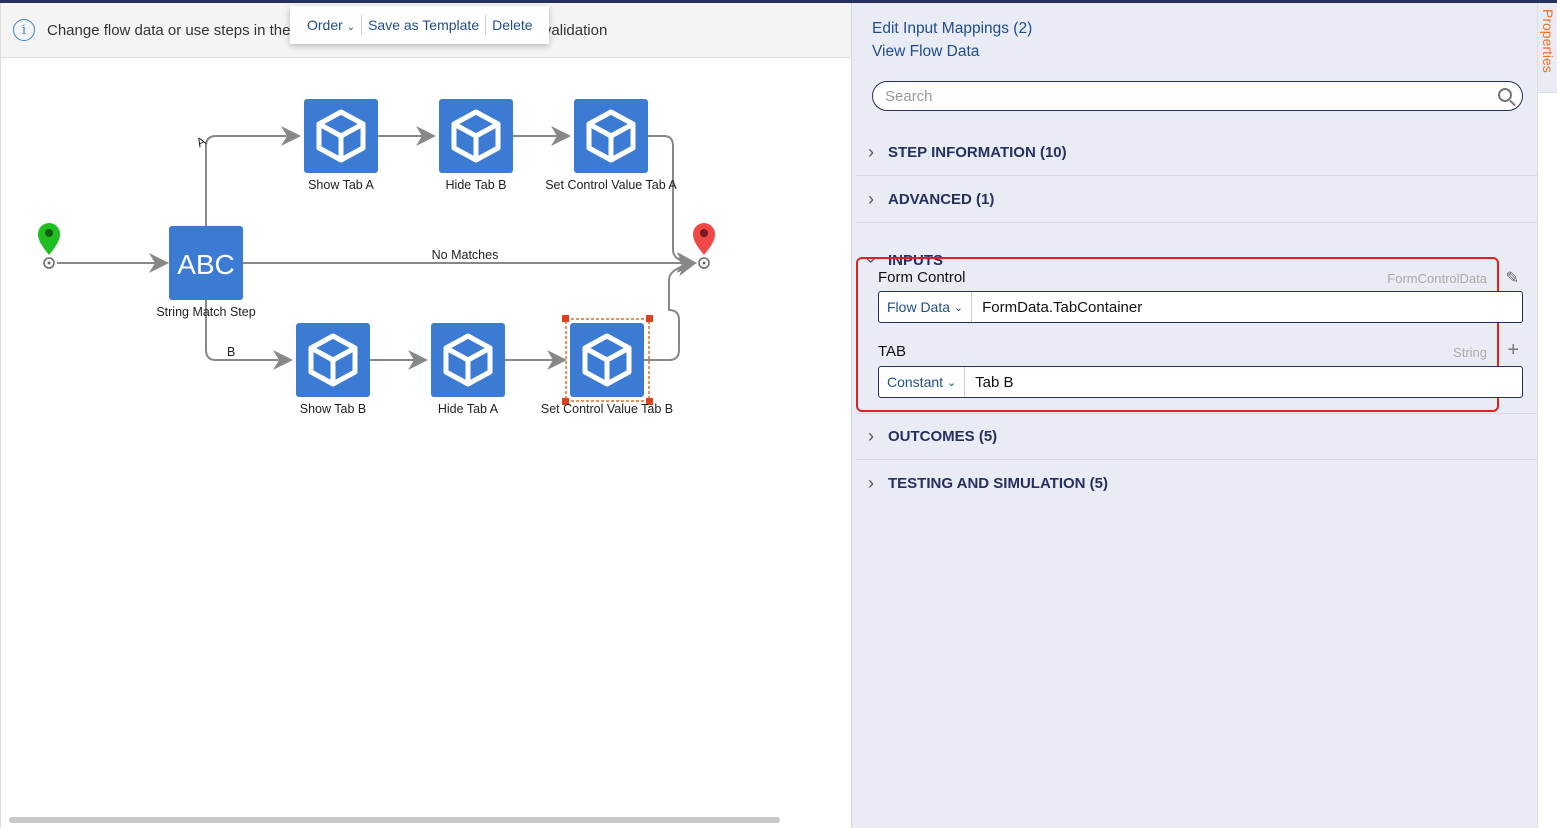  Describe the element at coordinates (423, 25) in the screenshot. I see `save-as-template-button: Save as Template` at that location.